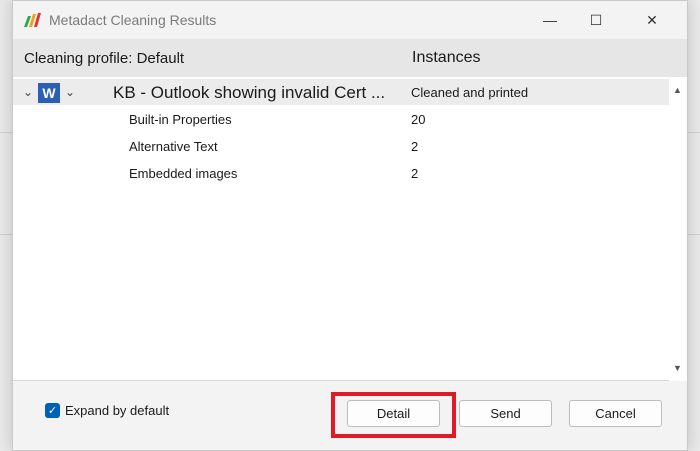 The height and width of the screenshot is (451, 700). I want to click on word-document-icon: W, so click(49, 93).